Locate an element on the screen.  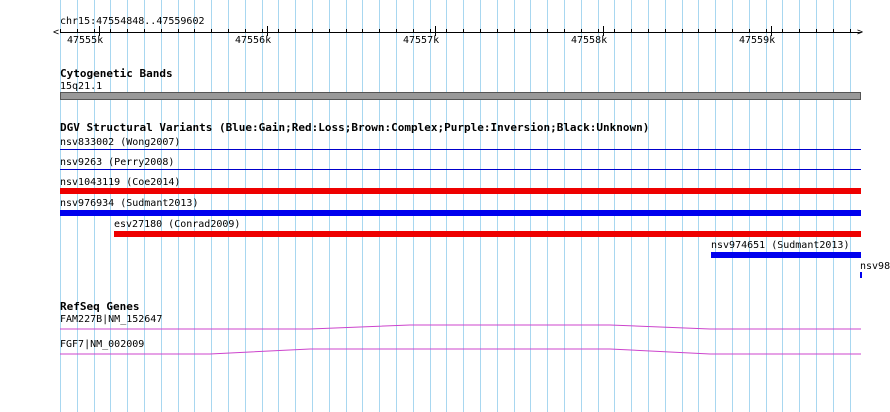
refseq-track-title: RefSeq Genes is located at coordinates (100, 306).